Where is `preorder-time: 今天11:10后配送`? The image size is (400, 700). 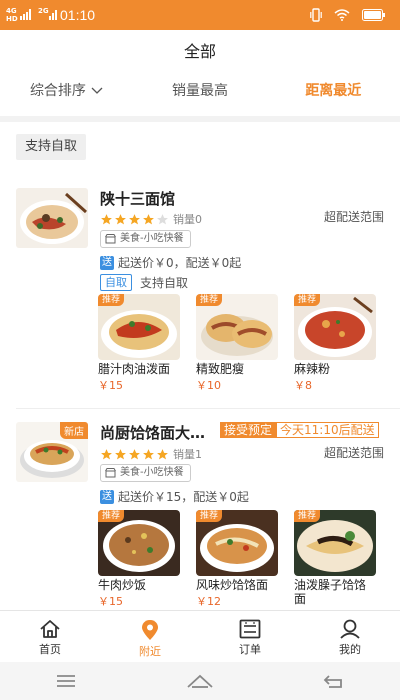
preorder-time: 今天11:10后配送 is located at coordinates (327, 430).